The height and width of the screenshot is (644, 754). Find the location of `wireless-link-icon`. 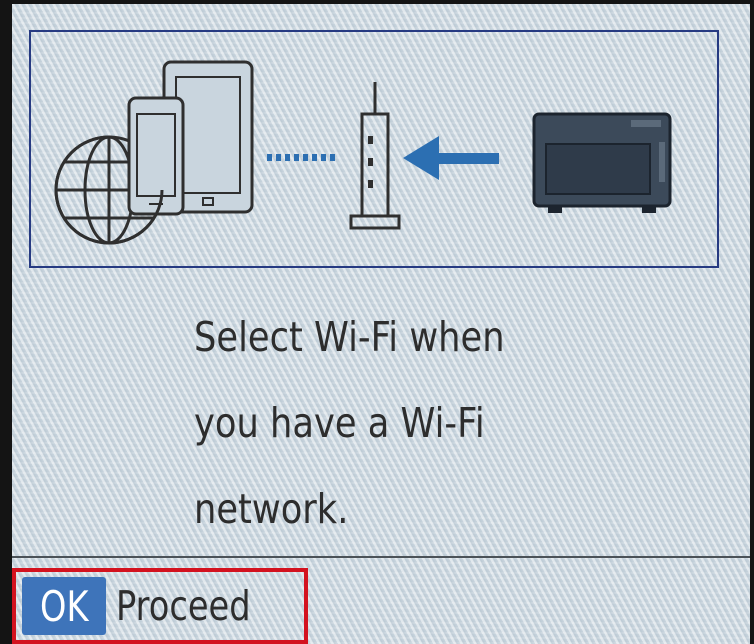

wireless-link-icon is located at coordinates (301, 157).